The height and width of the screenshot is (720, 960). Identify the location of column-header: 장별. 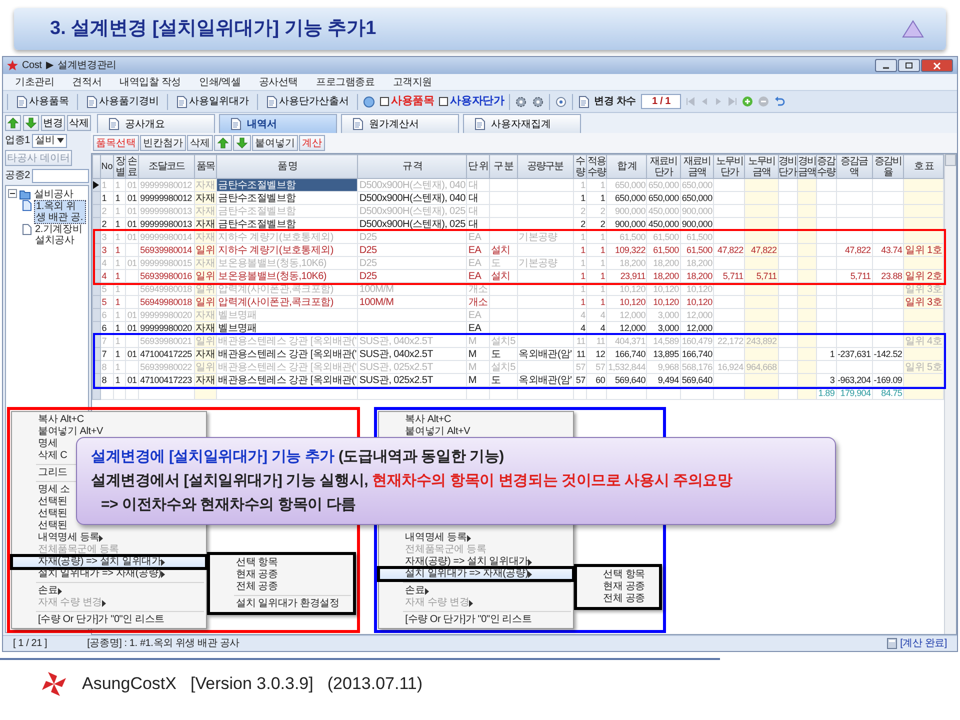
(120, 166).